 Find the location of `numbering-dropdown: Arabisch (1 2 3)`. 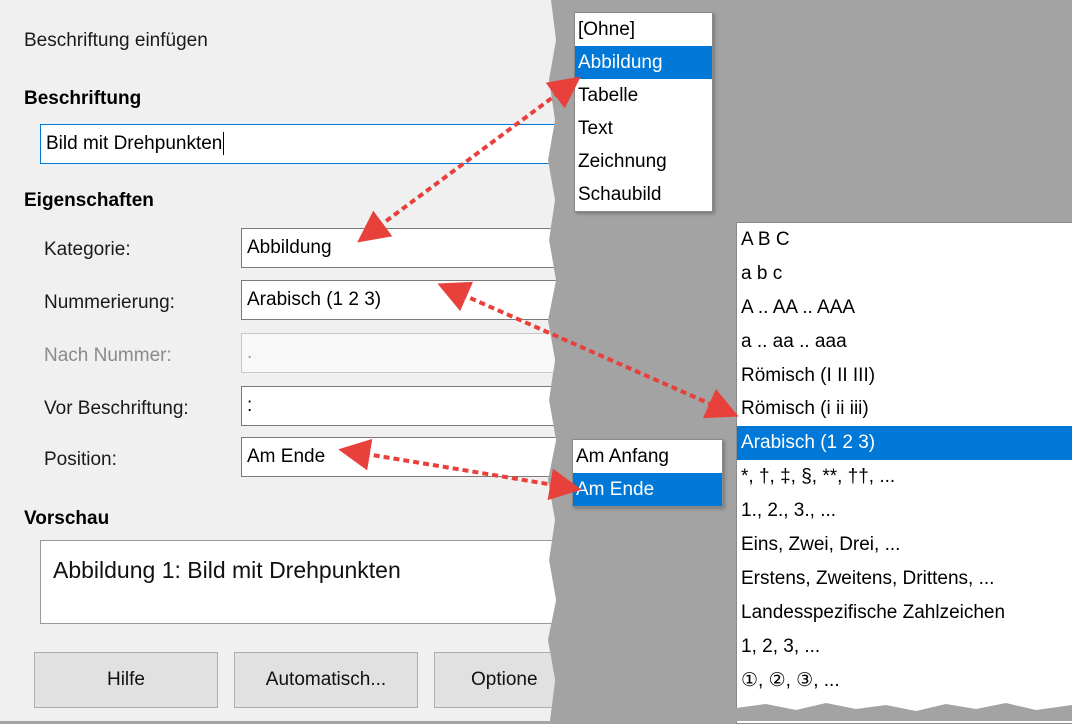

numbering-dropdown: Arabisch (1 2 3) is located at coordinates (398, 300).